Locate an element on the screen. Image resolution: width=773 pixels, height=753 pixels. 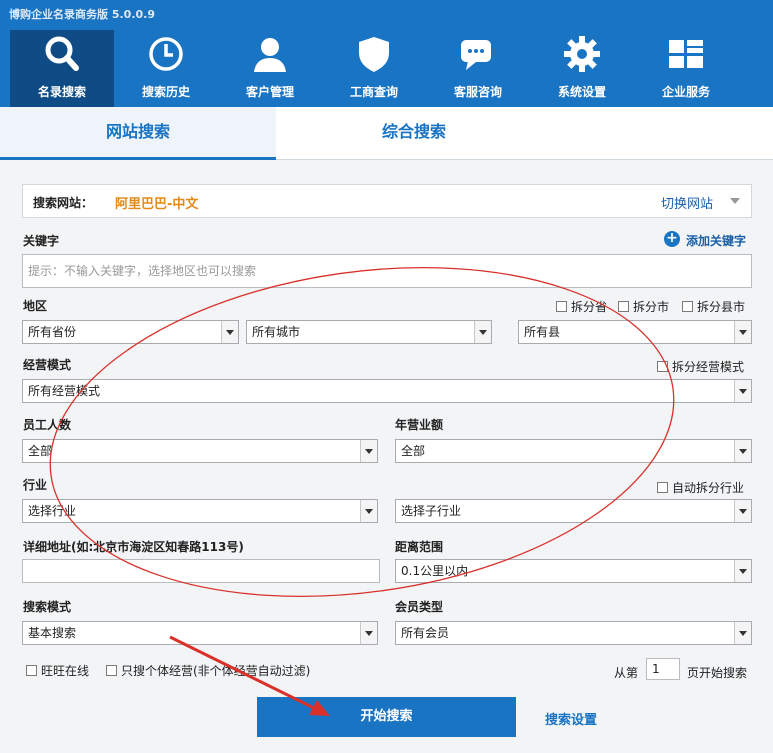
nav-label: 搜索历史 is located at coordinates (165, 92).